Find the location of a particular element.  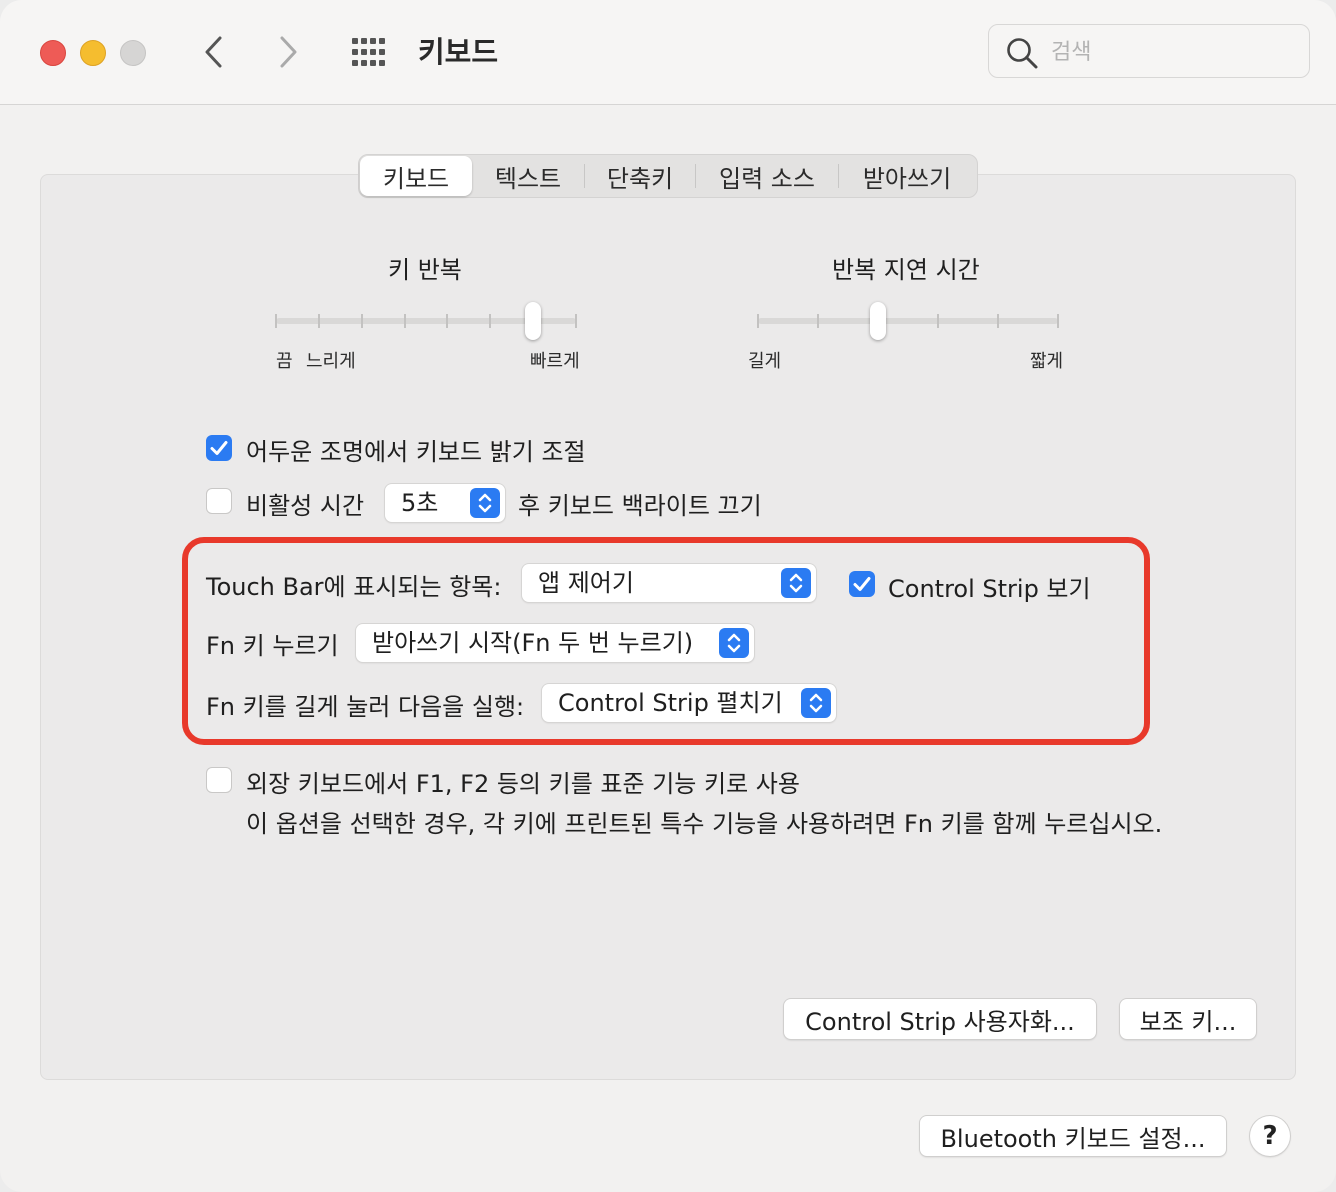

tab-input-sources: 입력 소스 is located at coordinates (767, 176).